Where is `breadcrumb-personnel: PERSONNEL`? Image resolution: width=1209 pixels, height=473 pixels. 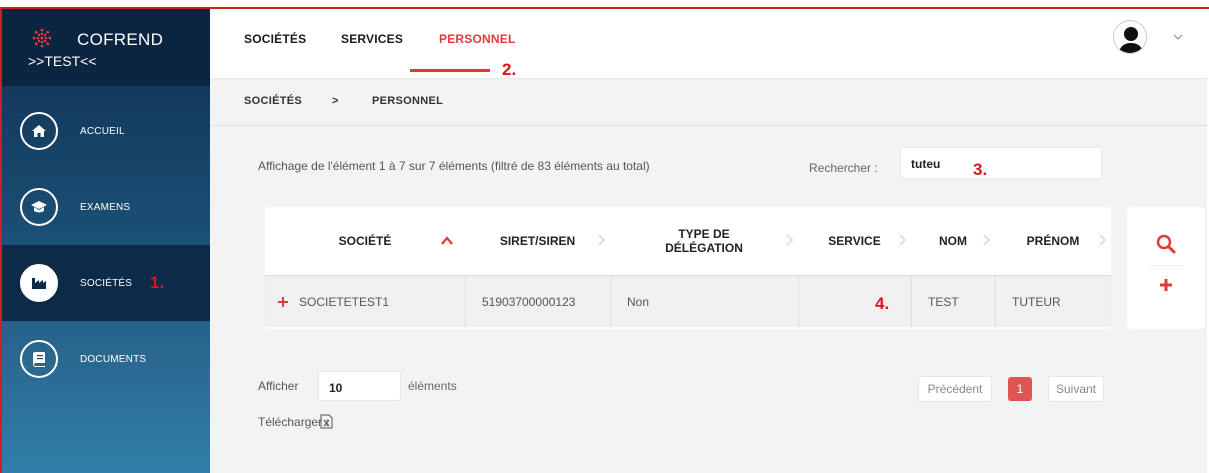
breadcrumb-personnel: PERSONNEL is located at coordinates (408, 101).